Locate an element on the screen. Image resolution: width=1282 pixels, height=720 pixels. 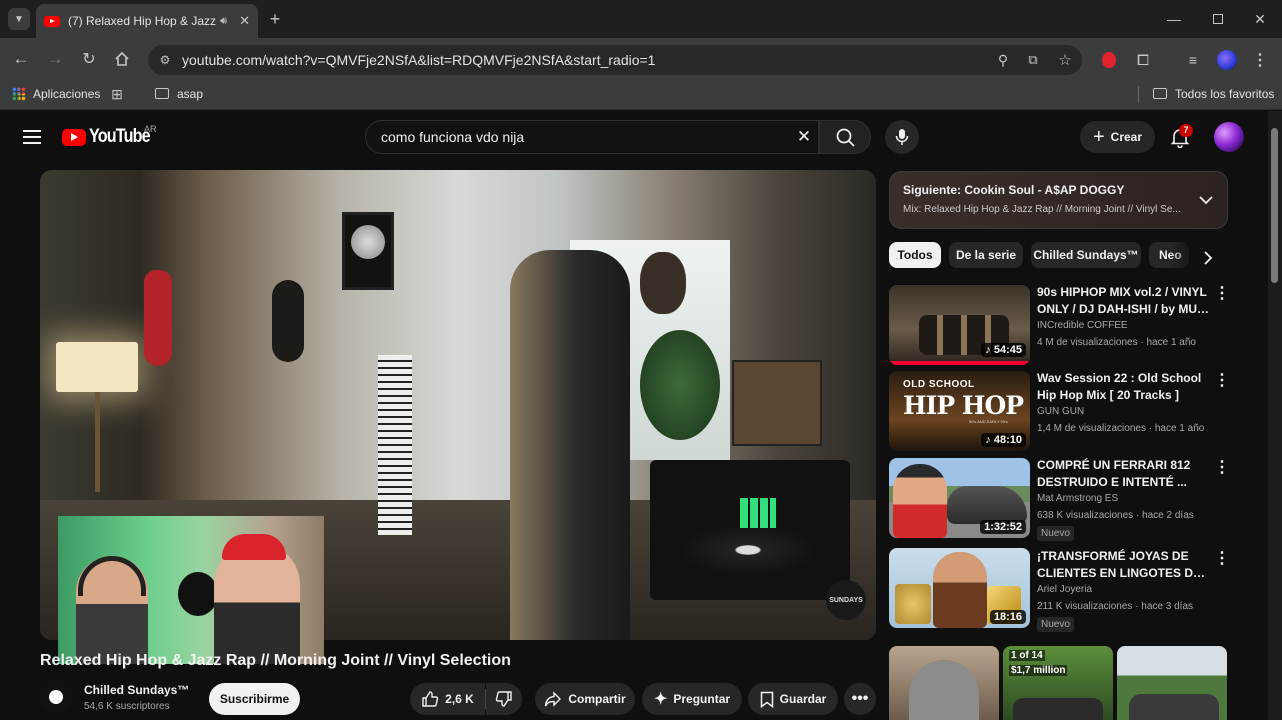
bookmarks-bar: Aplicaciones ⊞ asap Todos los favoritos is located at coordinates (641, 95).